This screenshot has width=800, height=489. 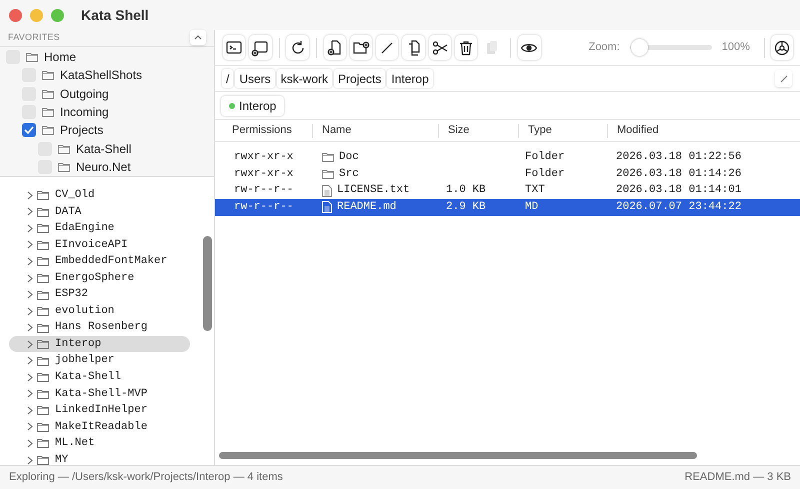 I want to click on table-row: rw-r--r-- LICENSE.txt 1.0 KB TXT 2026.03.18 01:14:01, so click(x=507, y=191).